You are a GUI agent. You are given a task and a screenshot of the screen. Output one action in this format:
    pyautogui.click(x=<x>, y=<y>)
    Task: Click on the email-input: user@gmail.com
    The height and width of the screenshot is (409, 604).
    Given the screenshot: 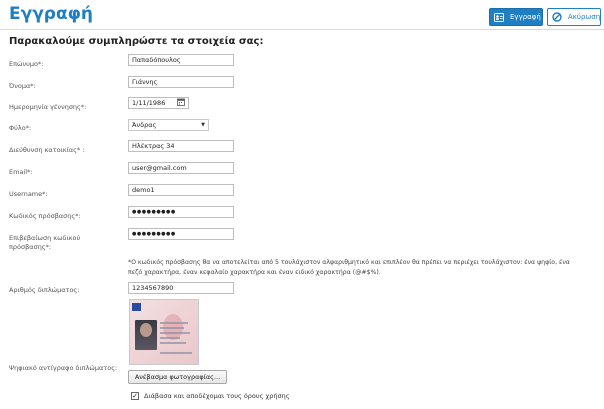 What is the action you would take?
    pyautogui.click(x=181, y=168)
    